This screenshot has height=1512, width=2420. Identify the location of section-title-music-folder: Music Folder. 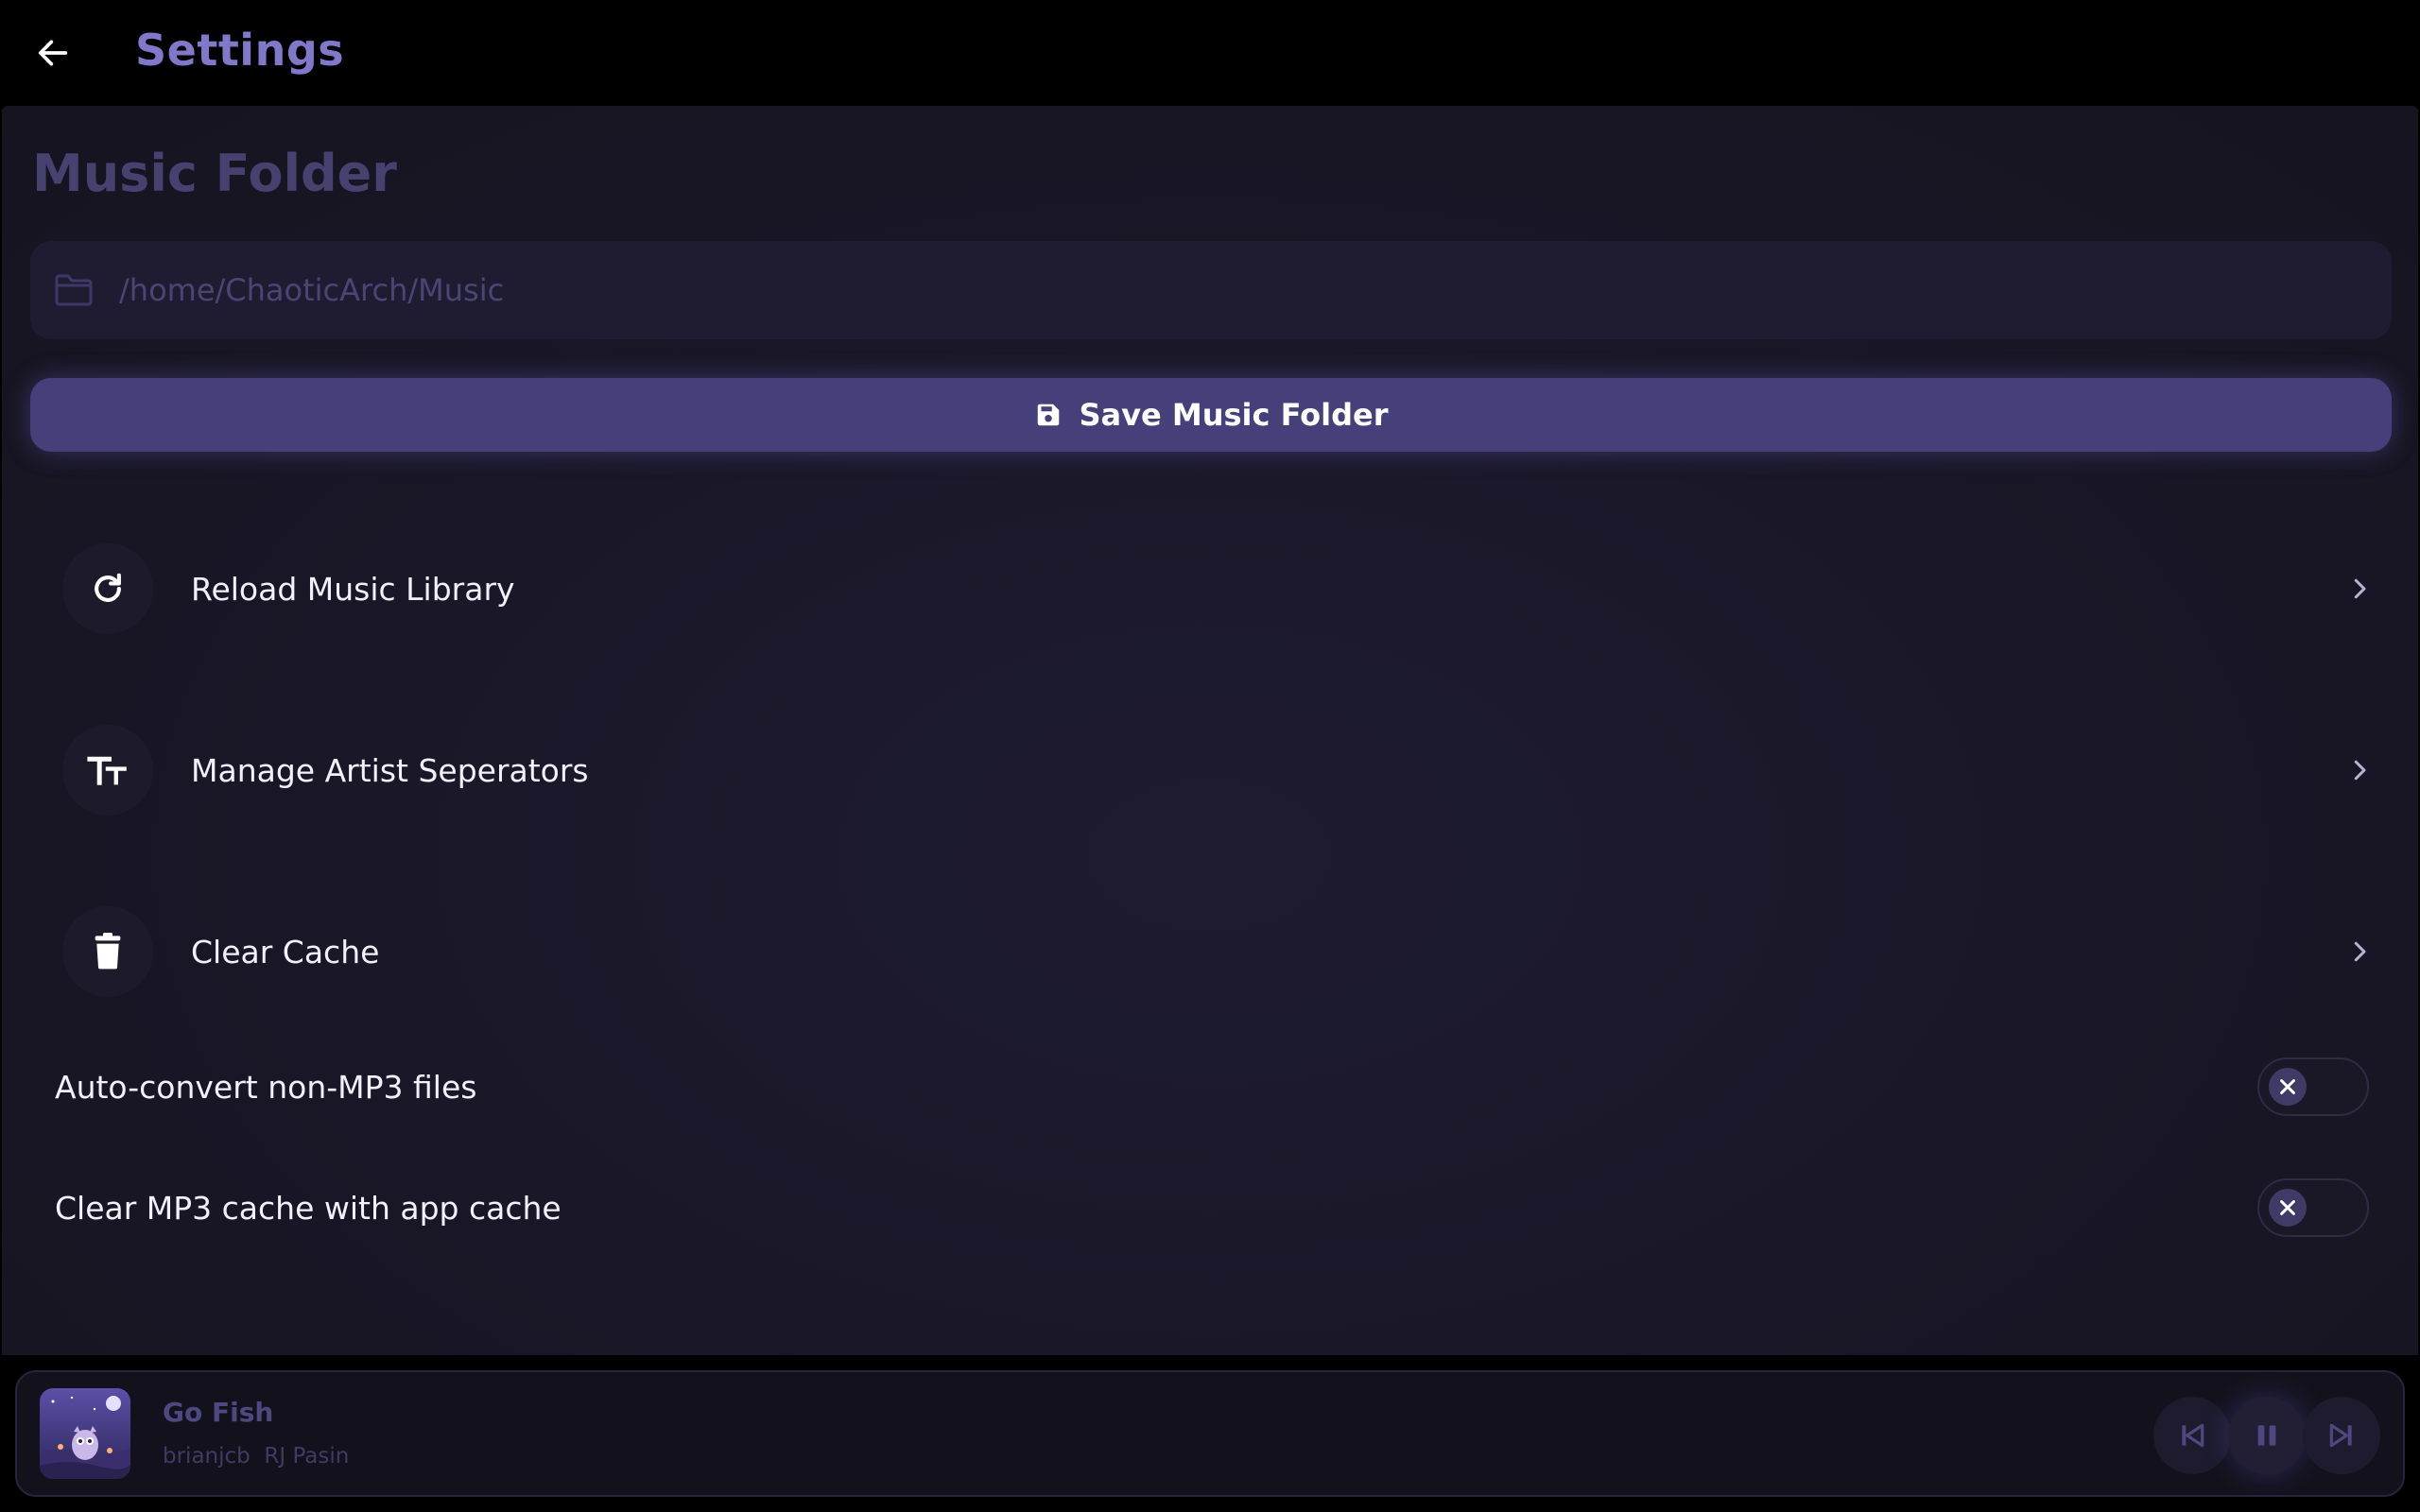
(214, 173).